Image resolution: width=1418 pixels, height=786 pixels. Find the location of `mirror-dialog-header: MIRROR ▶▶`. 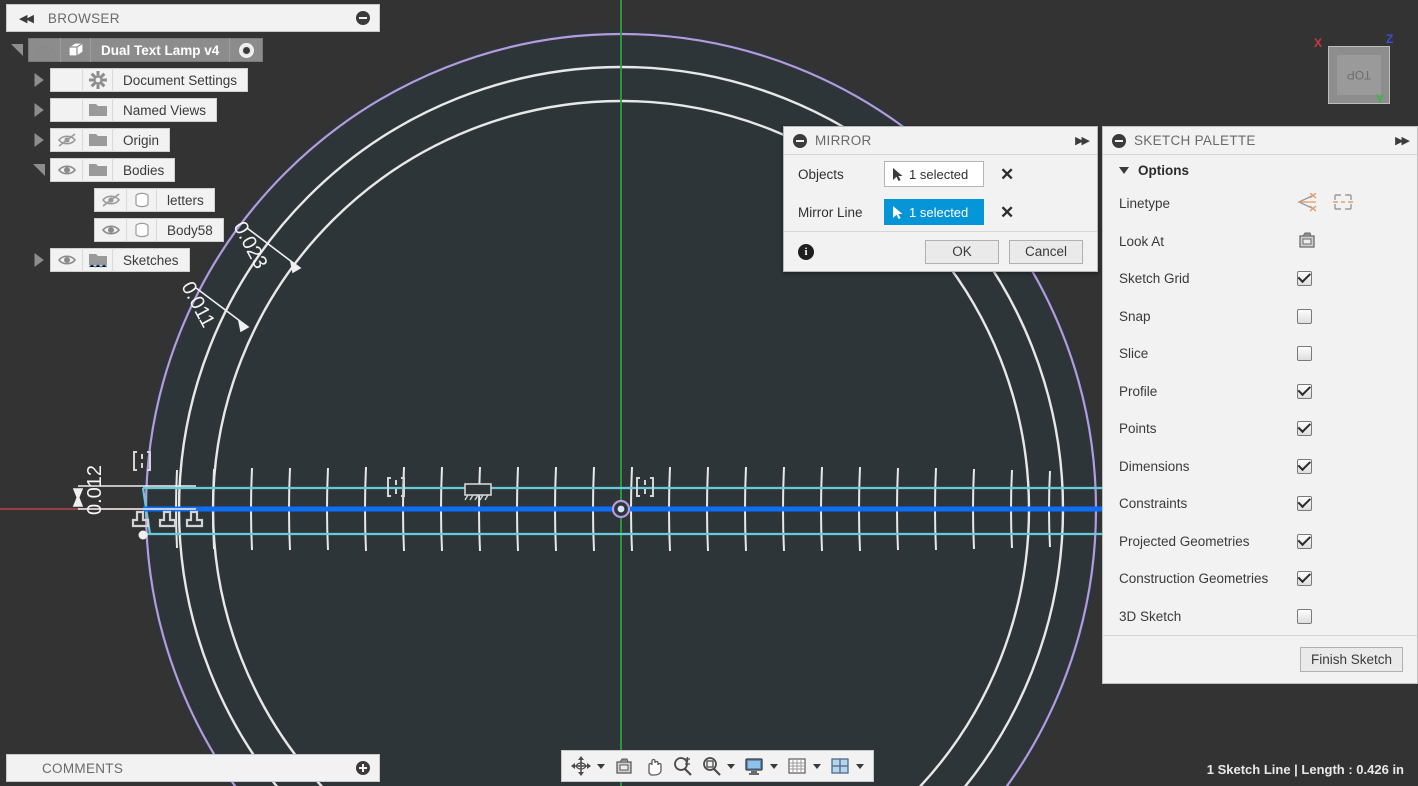

mirror-dialog-header: MIRROR ▶▶ is located at coordinates (940, 141).